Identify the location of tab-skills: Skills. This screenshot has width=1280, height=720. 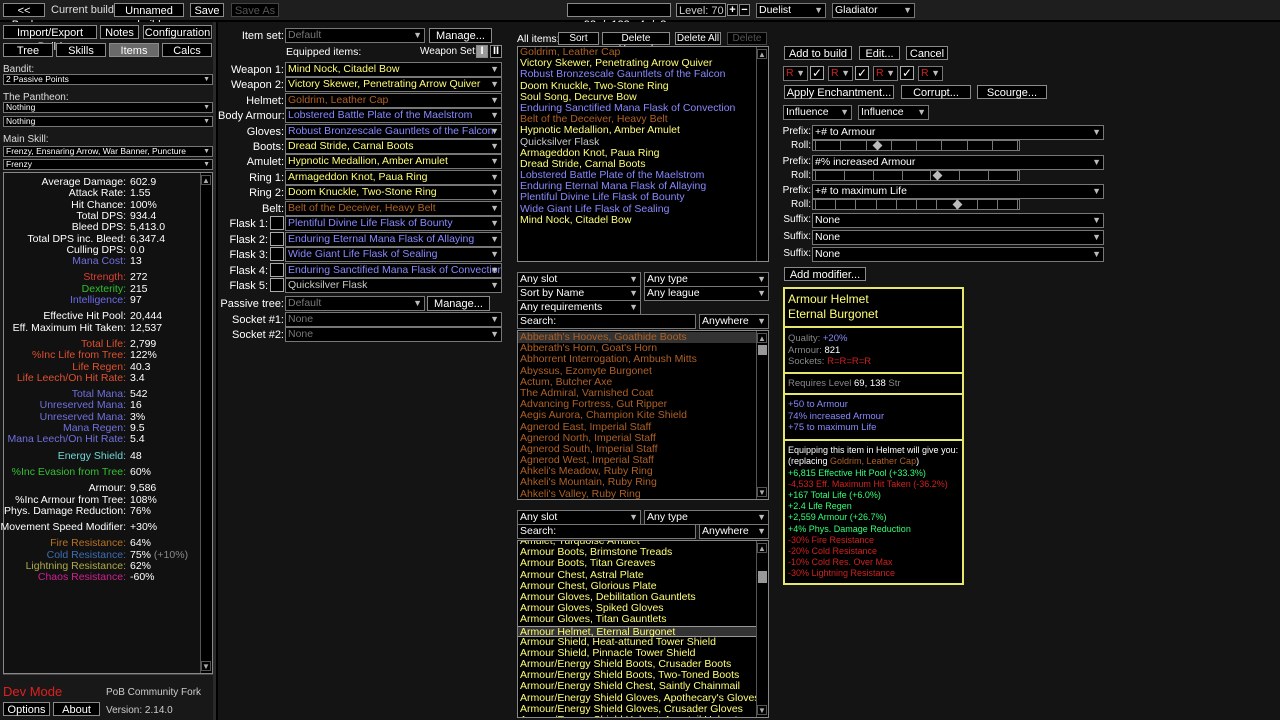
(81, 50).